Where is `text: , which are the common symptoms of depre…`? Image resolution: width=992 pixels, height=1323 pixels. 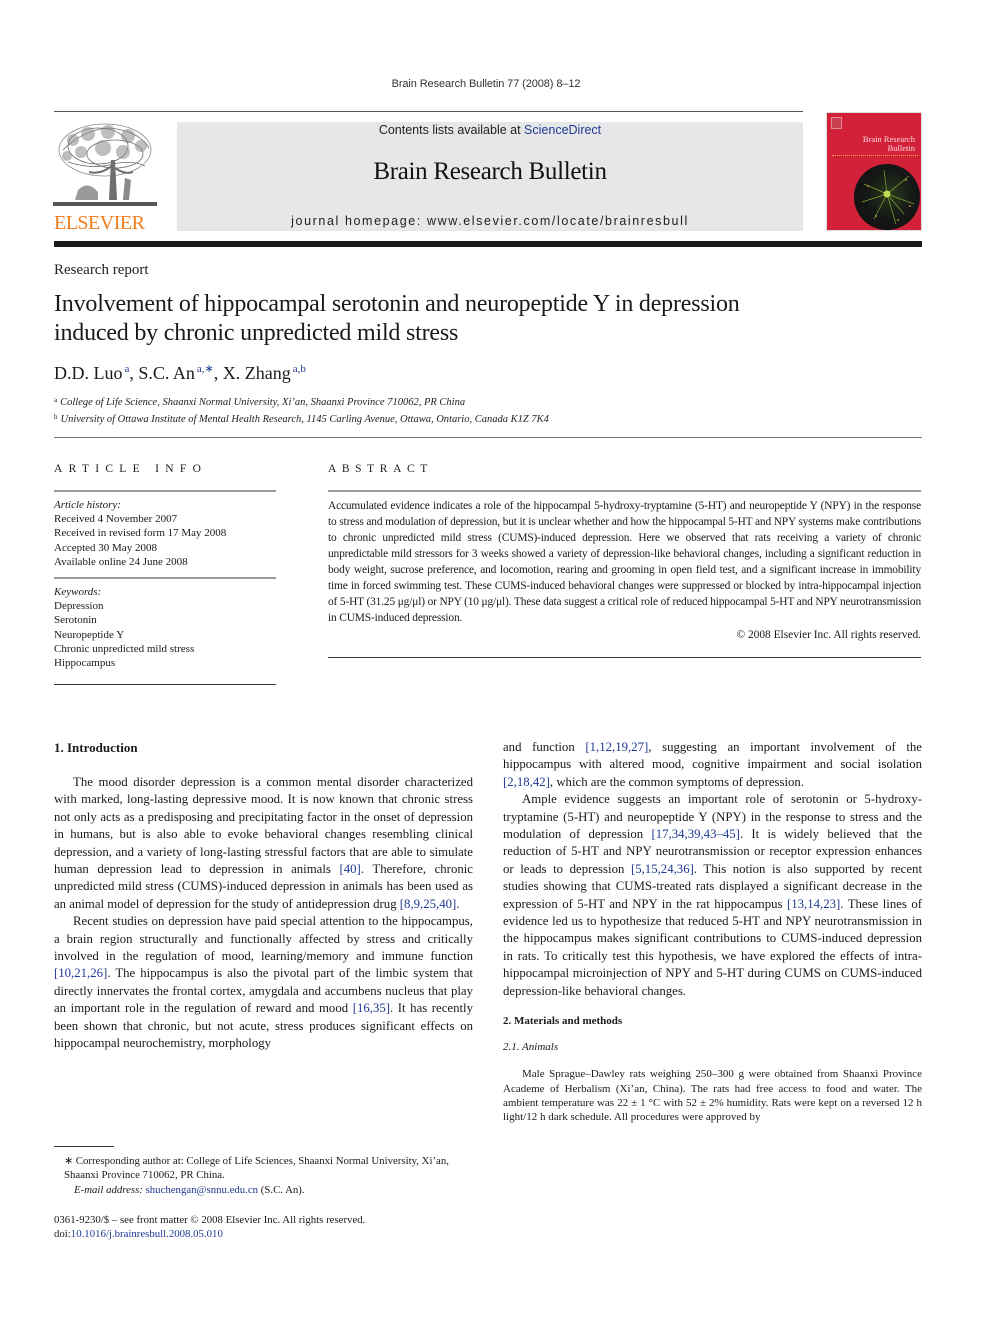
text: , which are the common symptoms of depre… is located at coordinates (677, 781).